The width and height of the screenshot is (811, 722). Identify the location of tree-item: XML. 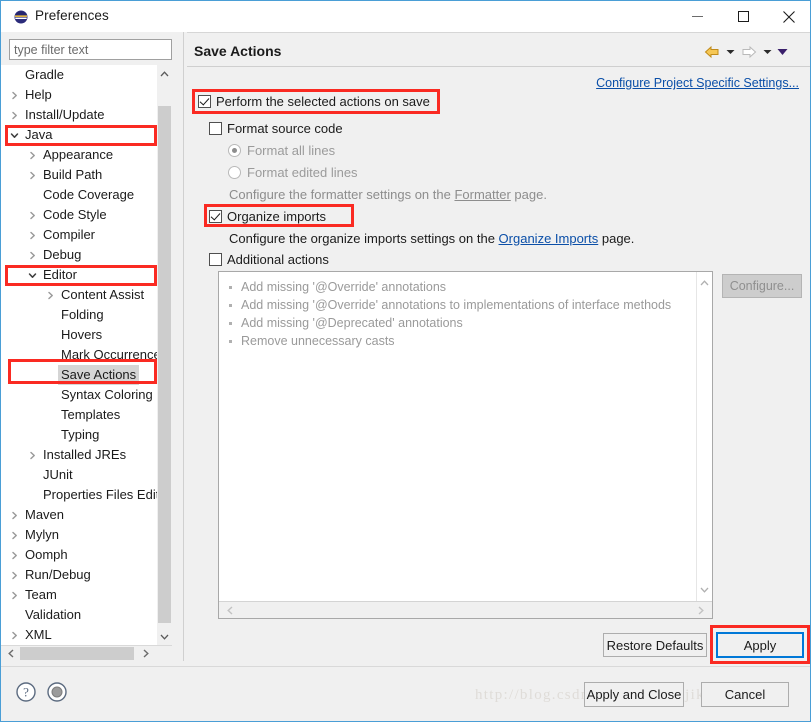
(86, 635).